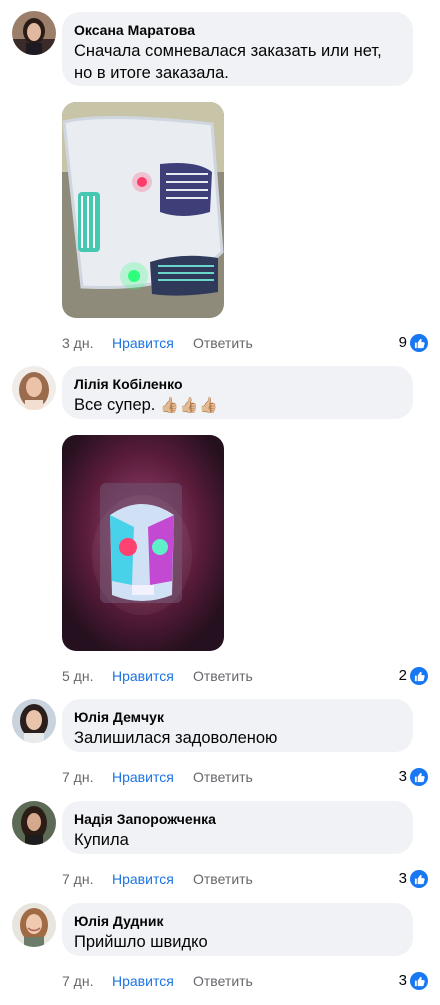 The width and height of the screenshot is (440, 1005). I want to click on thumbs-up-emoji: 👍🏼👍🏼👍🏼, so click(189, 405).